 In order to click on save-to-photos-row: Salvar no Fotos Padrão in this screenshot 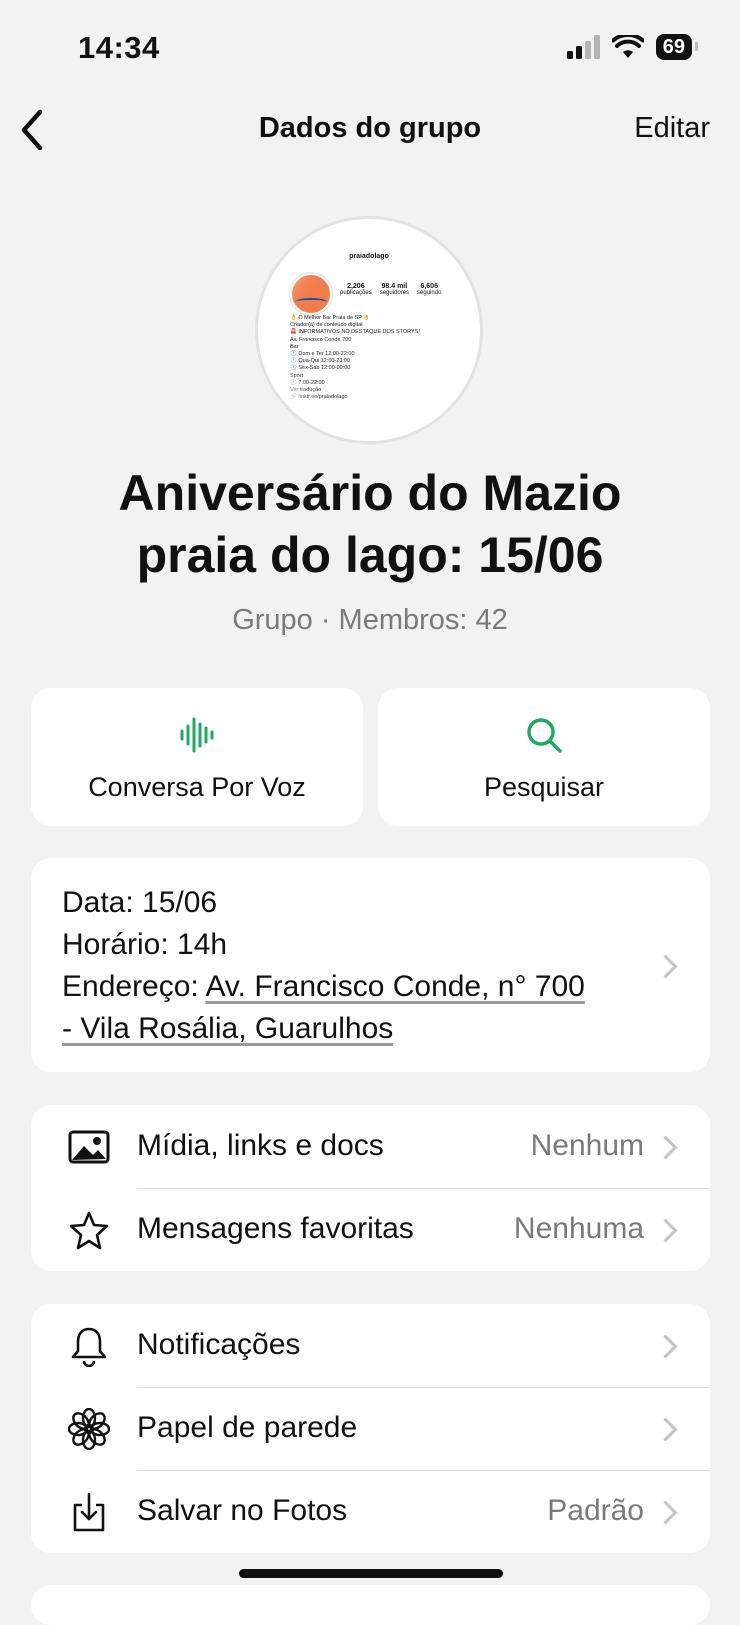, I will do `click(370, 1511)`.